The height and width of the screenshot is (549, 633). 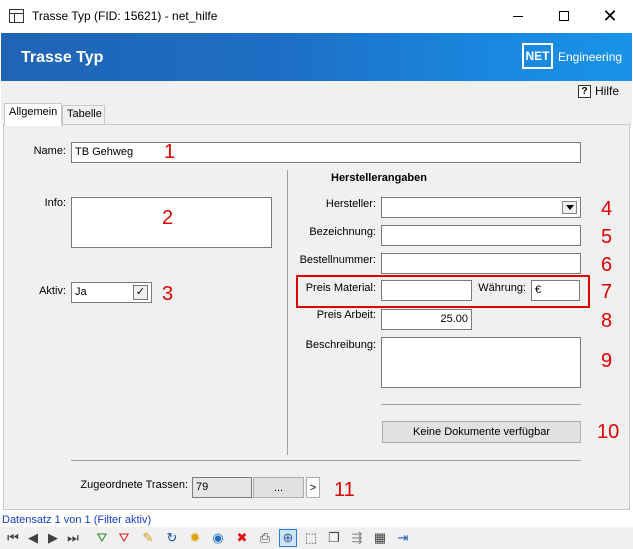 What do you see at coordinates (52, 291) in the screenshot?
I see `aktiv-label: Aktiv:` at bounding box center [52, 291].